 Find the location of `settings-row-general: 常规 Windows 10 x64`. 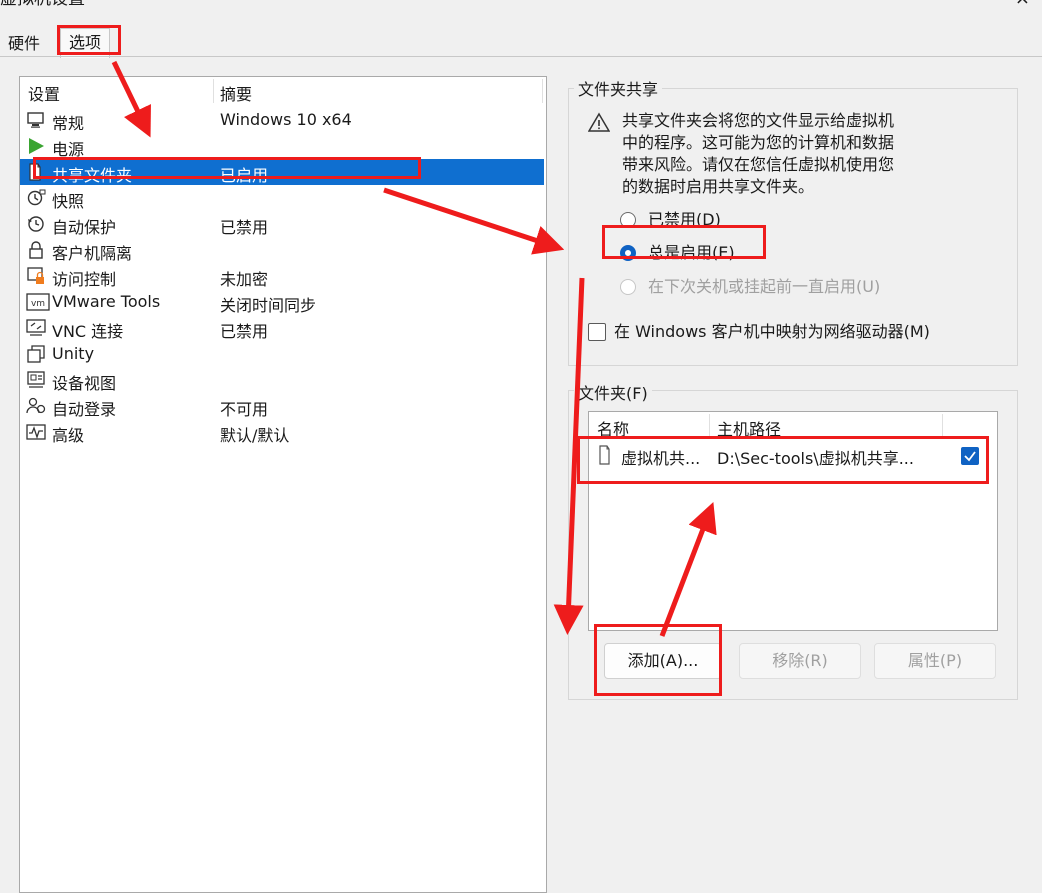

settings-row-general: 常规 Windows 10 x64 is located at coordinates (282, 120).